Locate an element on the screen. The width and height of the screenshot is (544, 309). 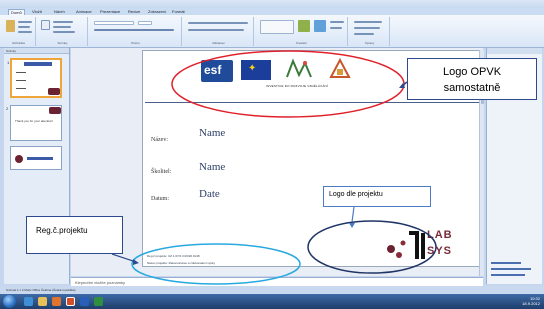
blue-annotation-ellipse is located at coordinates (216, 264).